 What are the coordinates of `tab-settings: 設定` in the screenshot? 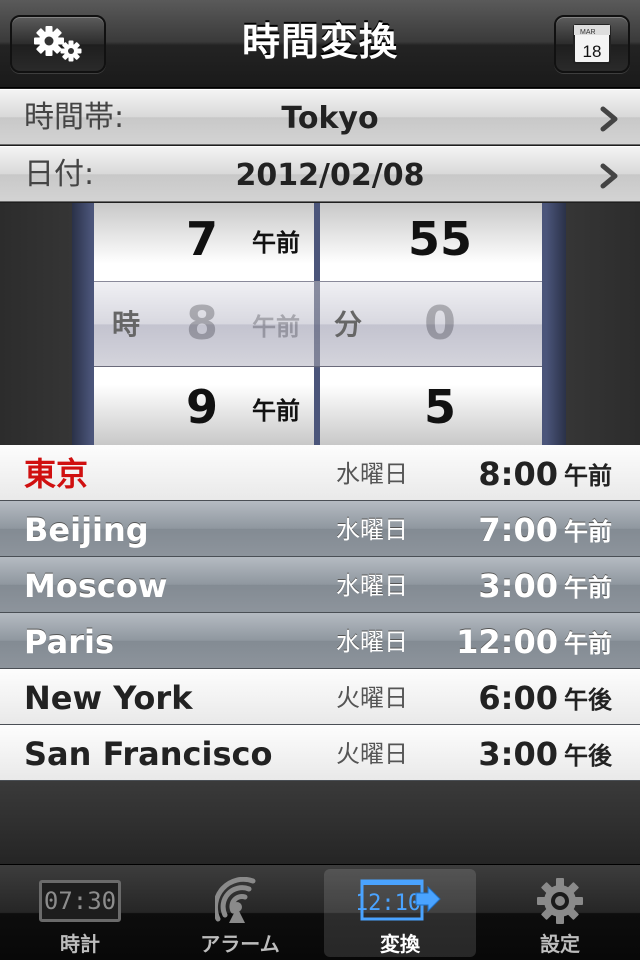 It's located at (560, 912).